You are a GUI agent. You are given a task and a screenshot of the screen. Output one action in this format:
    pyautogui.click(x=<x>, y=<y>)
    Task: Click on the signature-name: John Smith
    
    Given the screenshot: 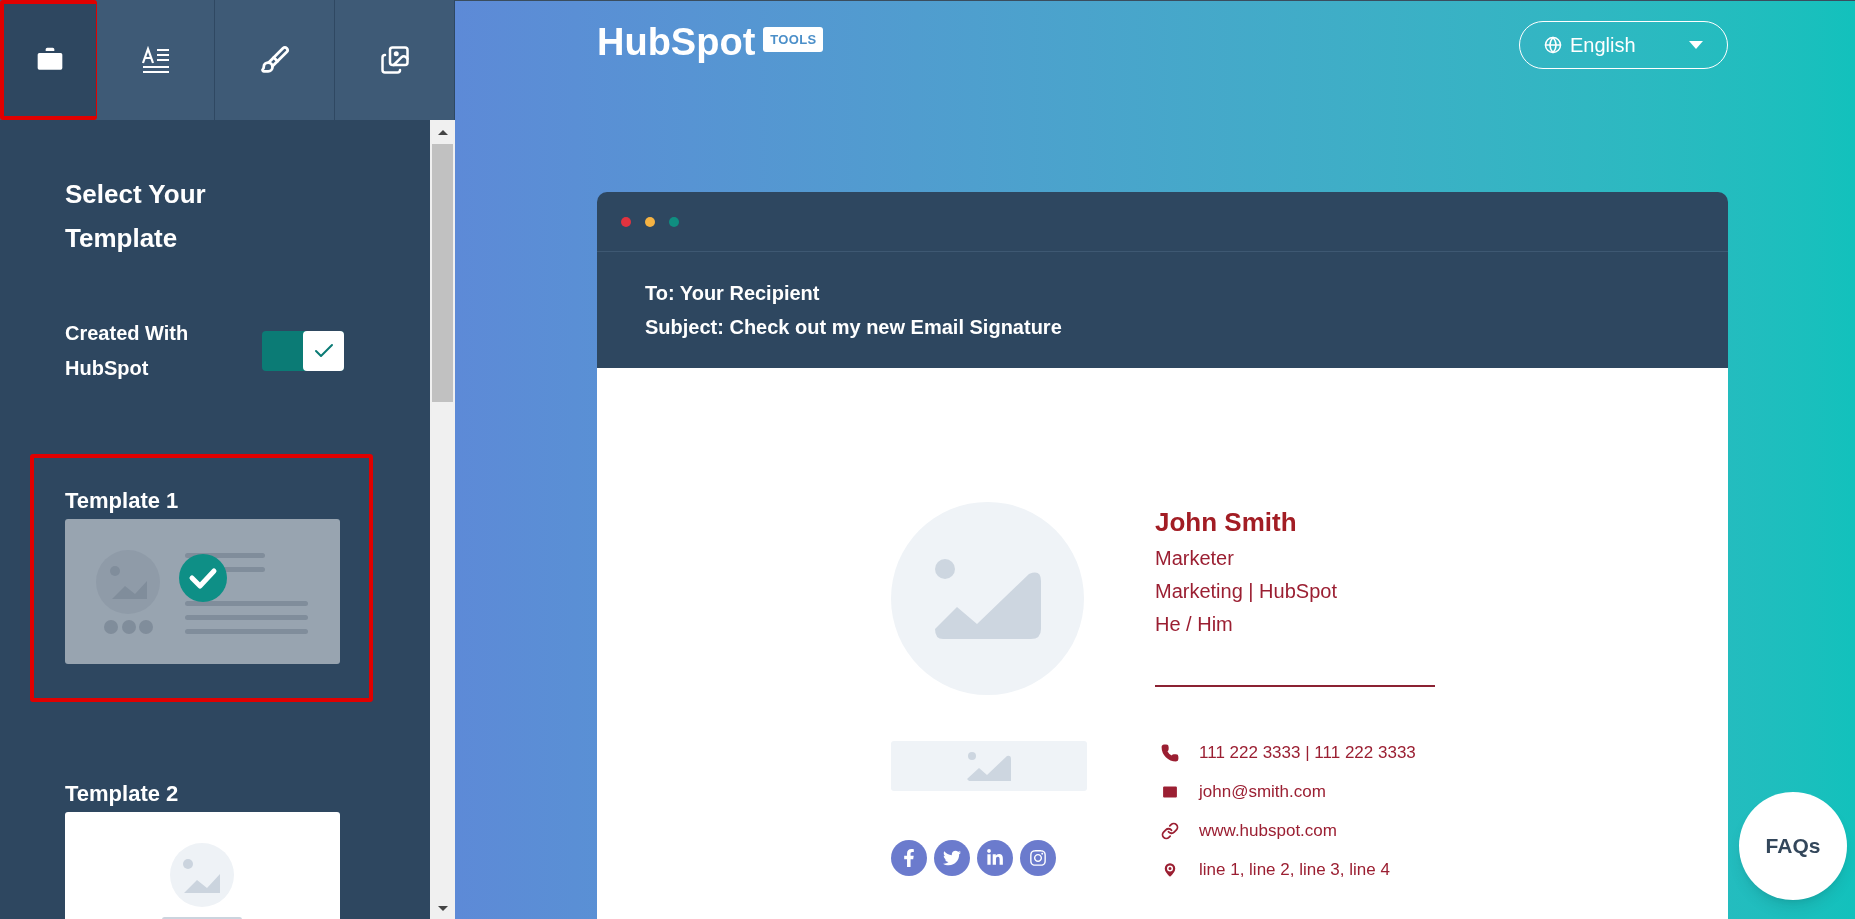 What is the action you would take?
    pyautogui.click(x=1226, y=522)
    